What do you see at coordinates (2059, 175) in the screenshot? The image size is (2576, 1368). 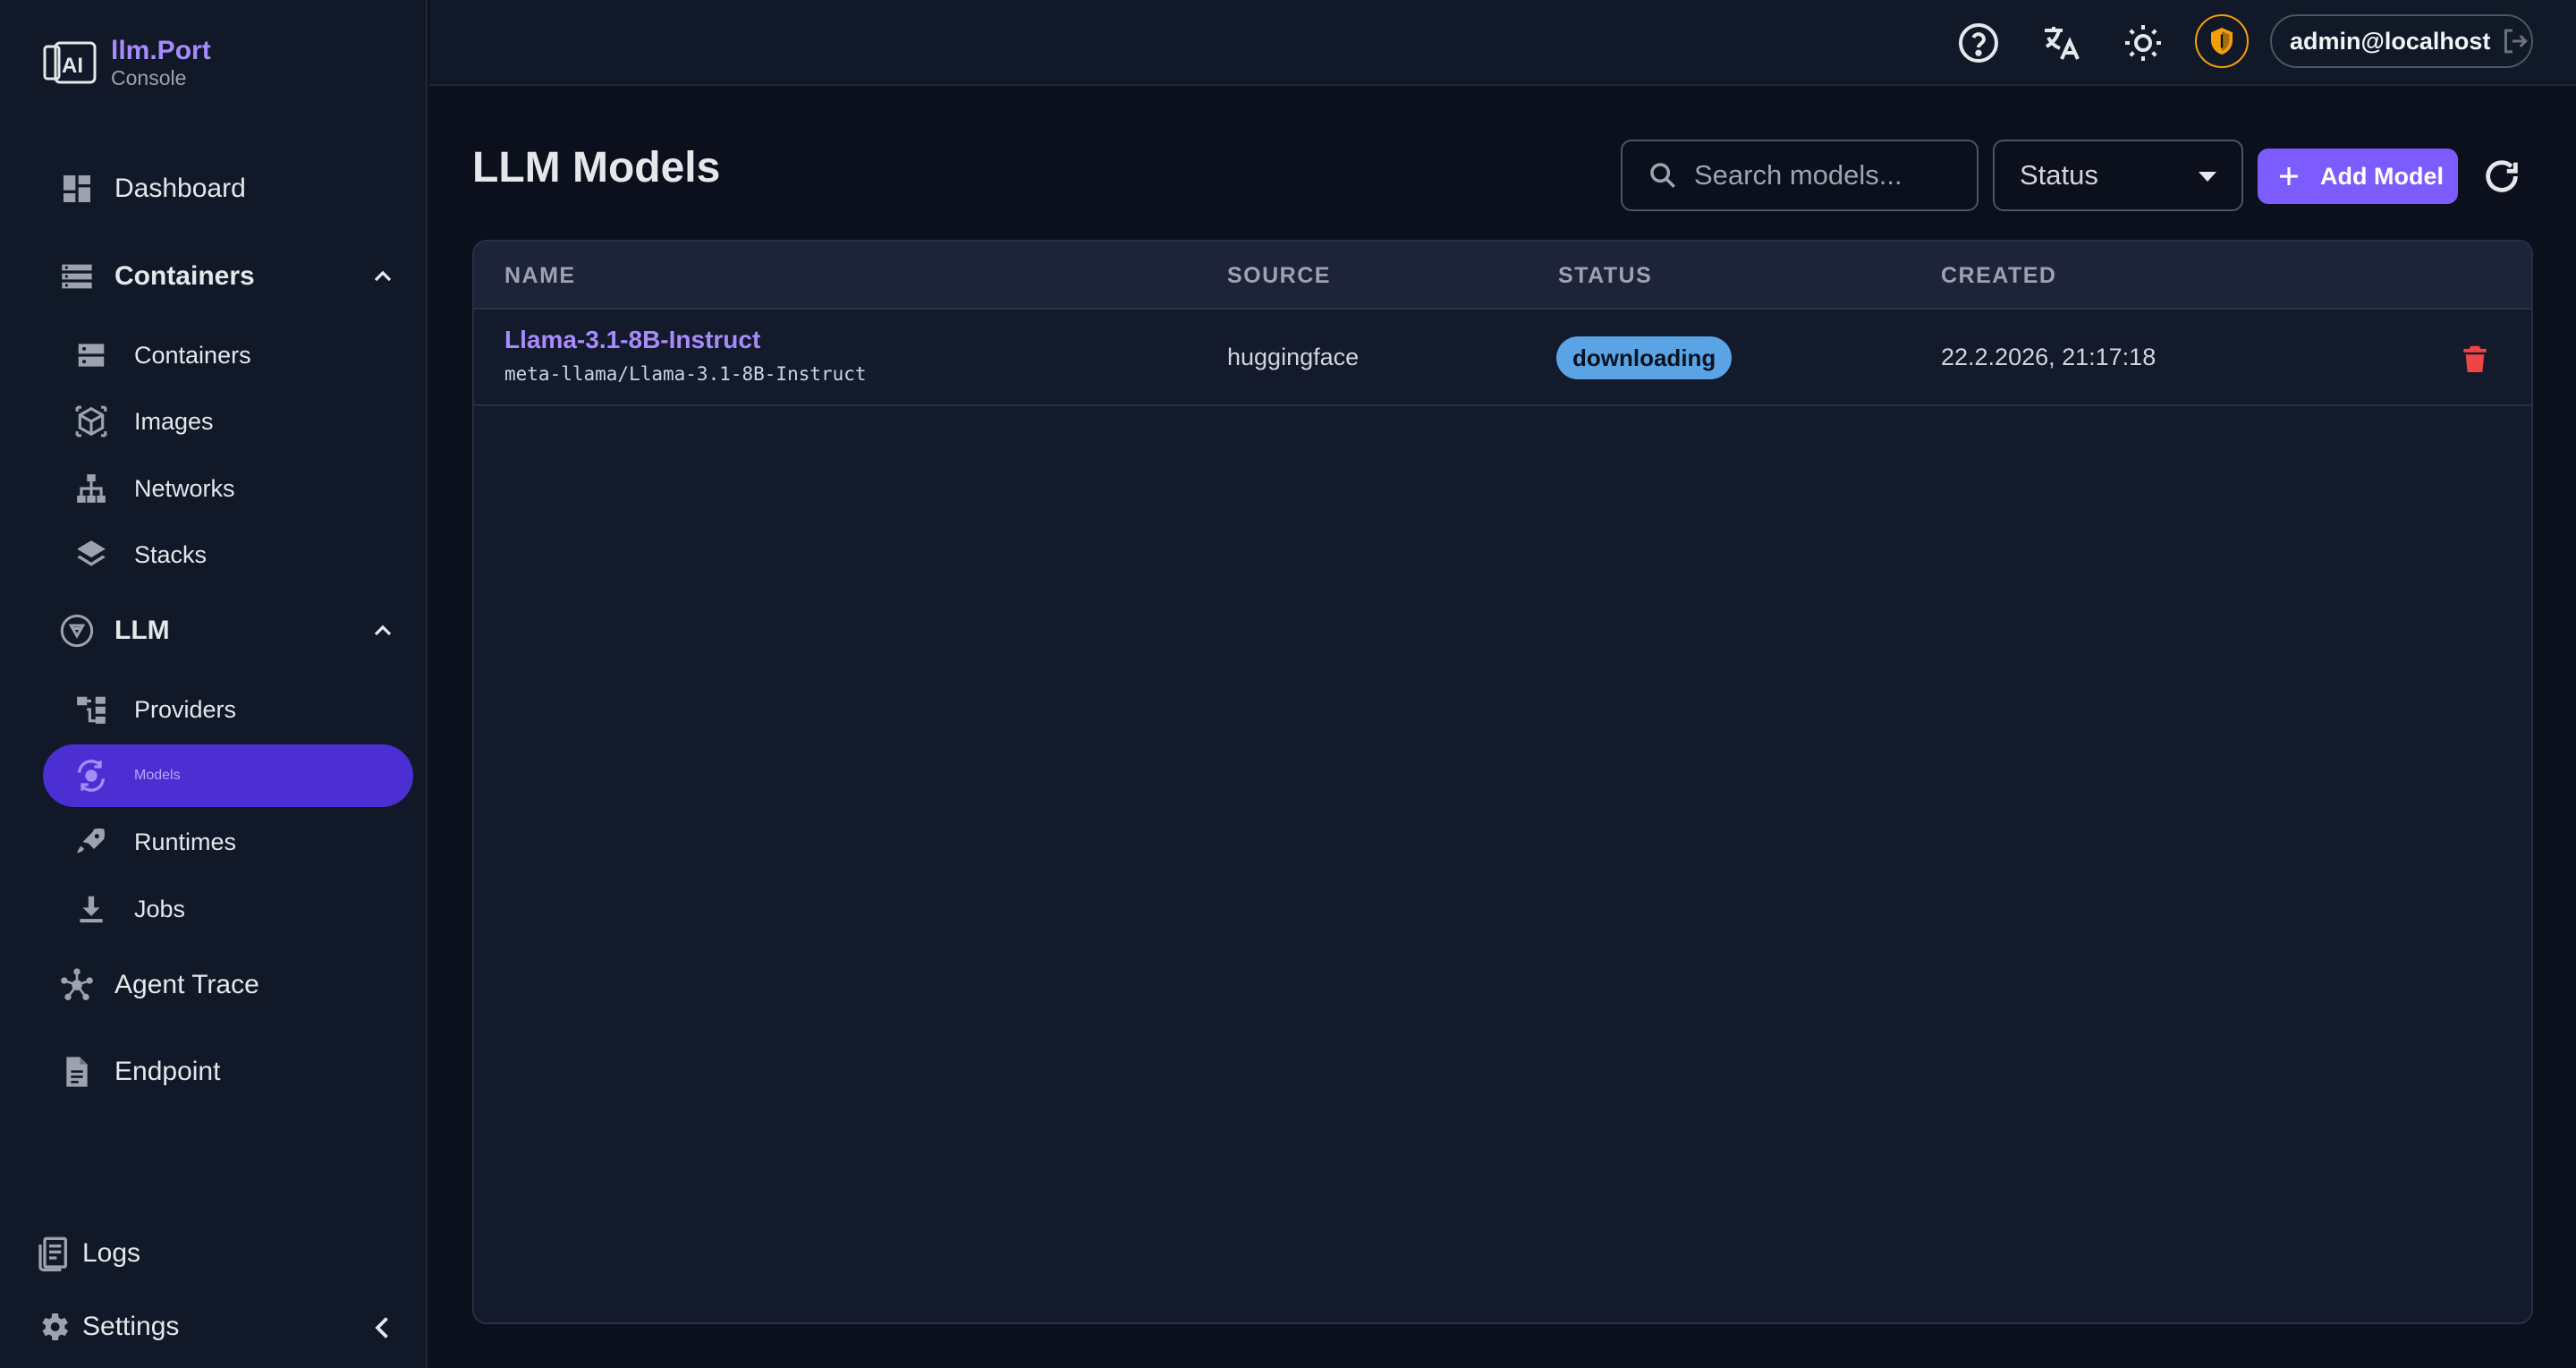 I see `status-filter-value: Status` at bounding box center [2059, 175].